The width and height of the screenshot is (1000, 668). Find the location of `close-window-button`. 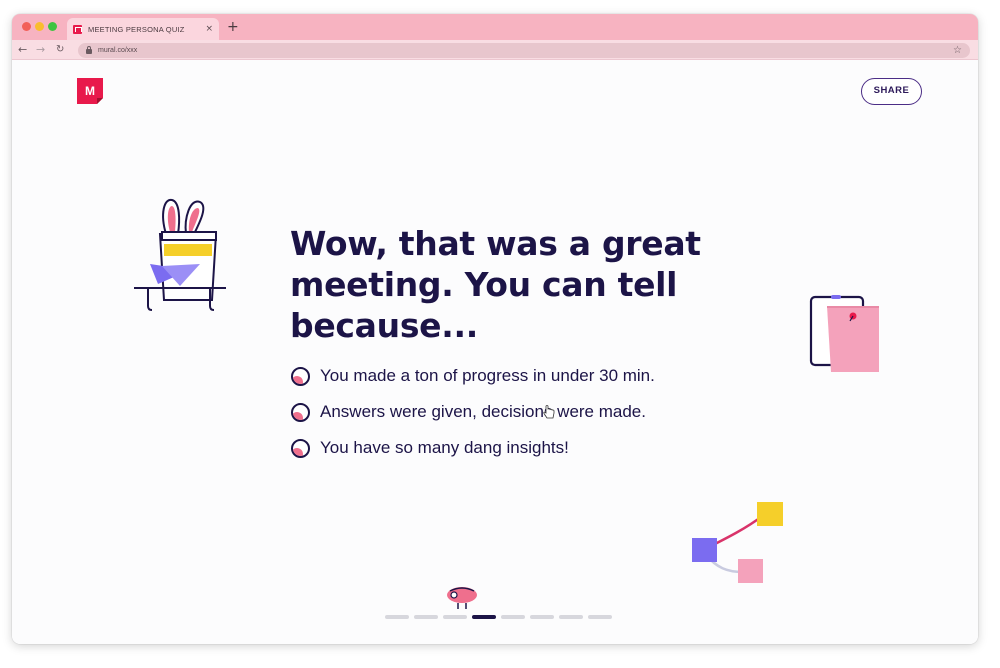

close-window-button is located at coordinates (26, 26).